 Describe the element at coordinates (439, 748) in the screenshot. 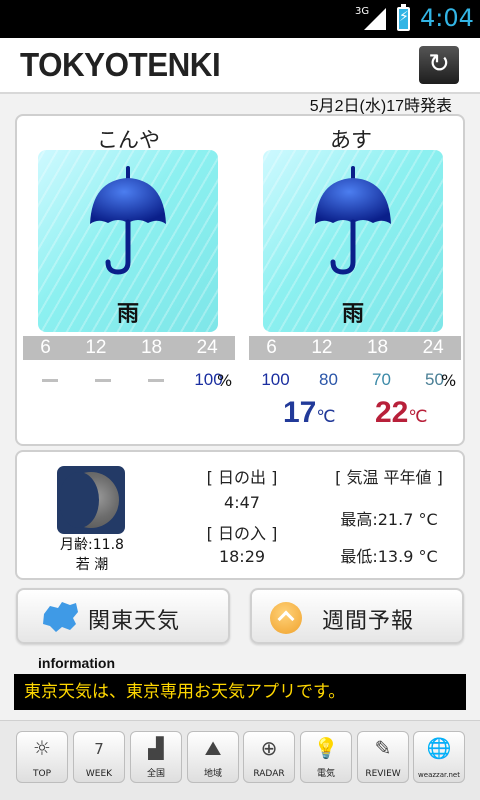

I see `globe-icon: 🌐` at that location.